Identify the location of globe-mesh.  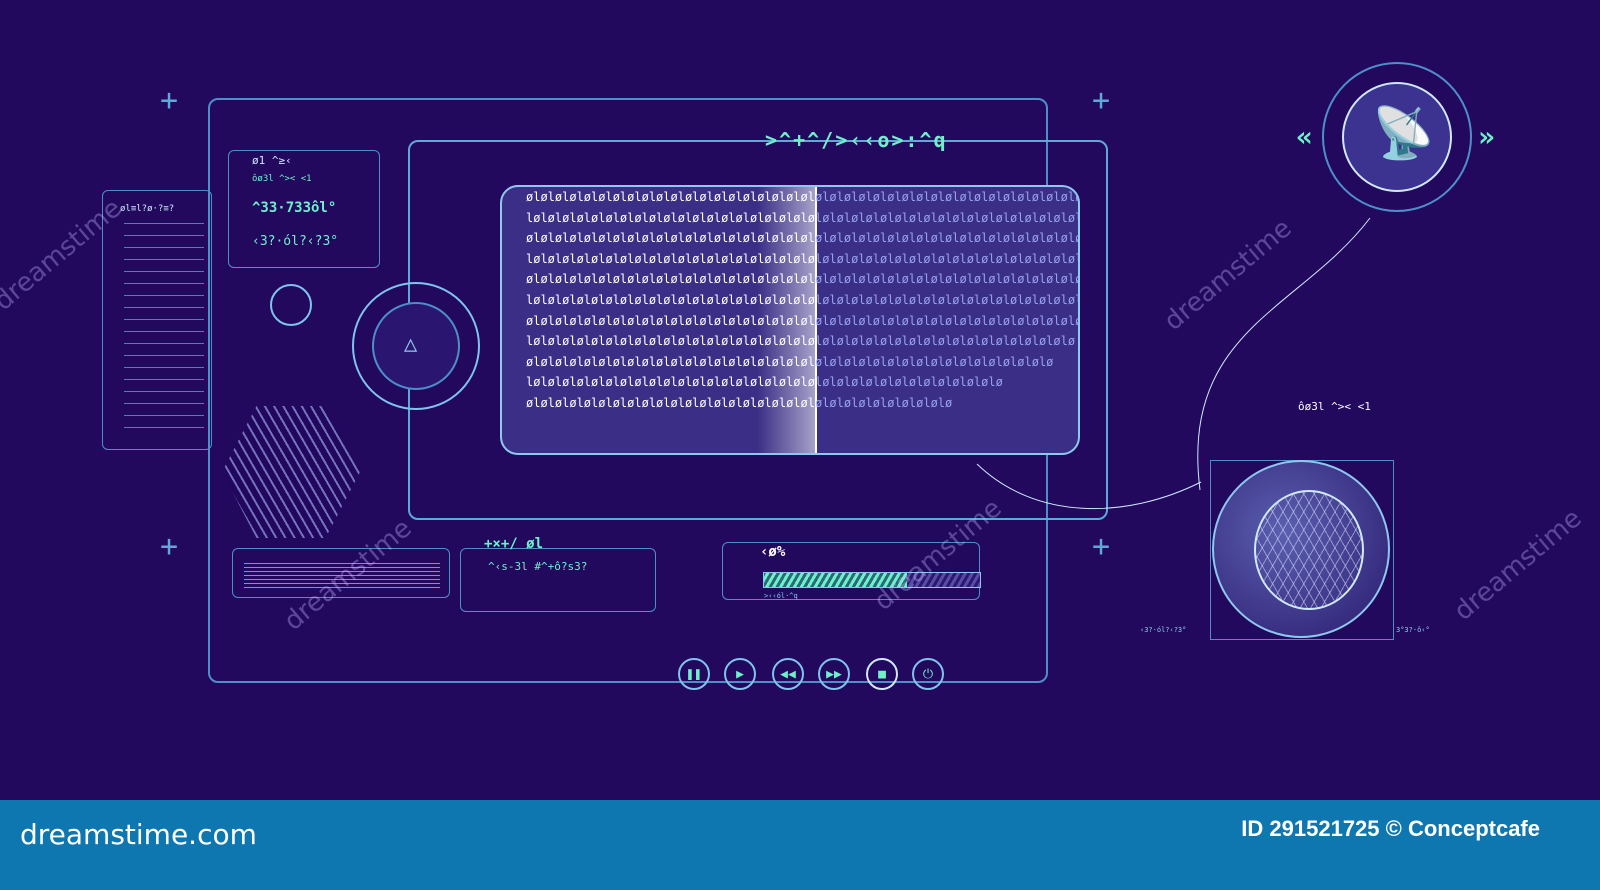
(1309, 550).